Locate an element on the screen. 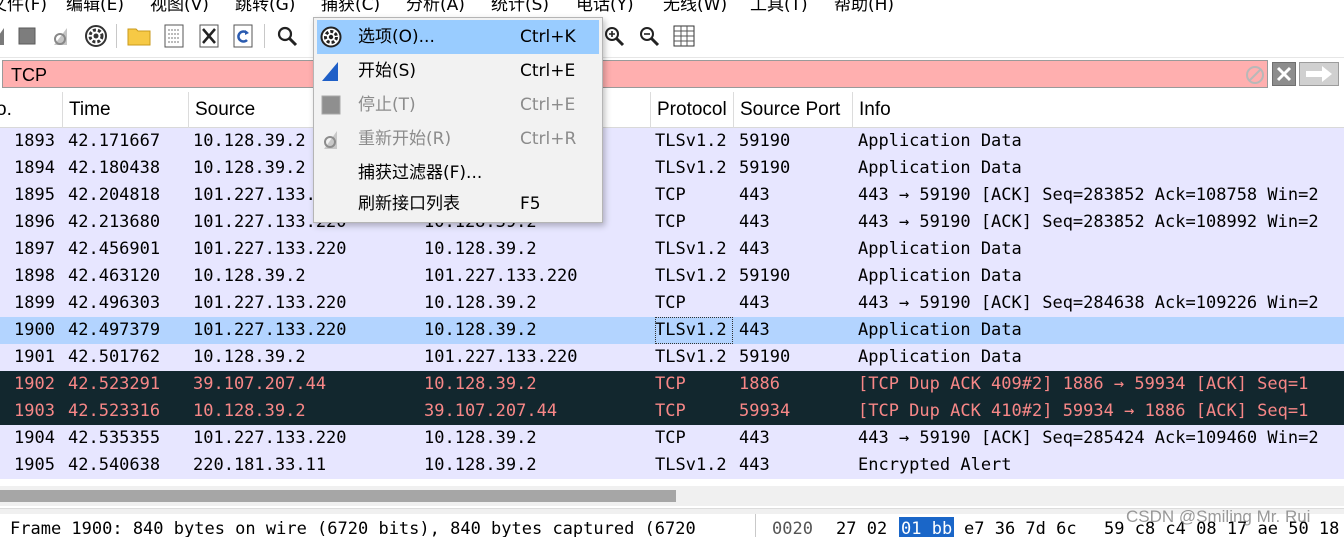 This screenshot has width=1344, height=537. cell-no: 1904 is located at coordinates (34, 438).